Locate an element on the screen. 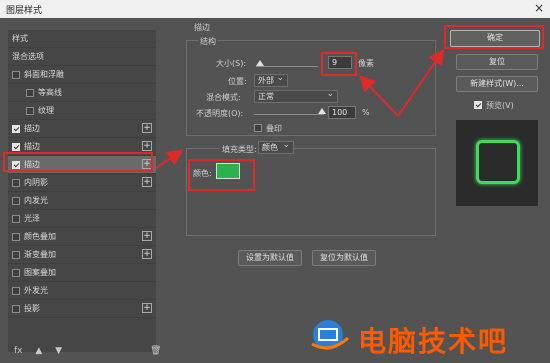 This screenshot has width=550, height=363. watermark: 电脑技术吧 is located at coordinates (429, 337).